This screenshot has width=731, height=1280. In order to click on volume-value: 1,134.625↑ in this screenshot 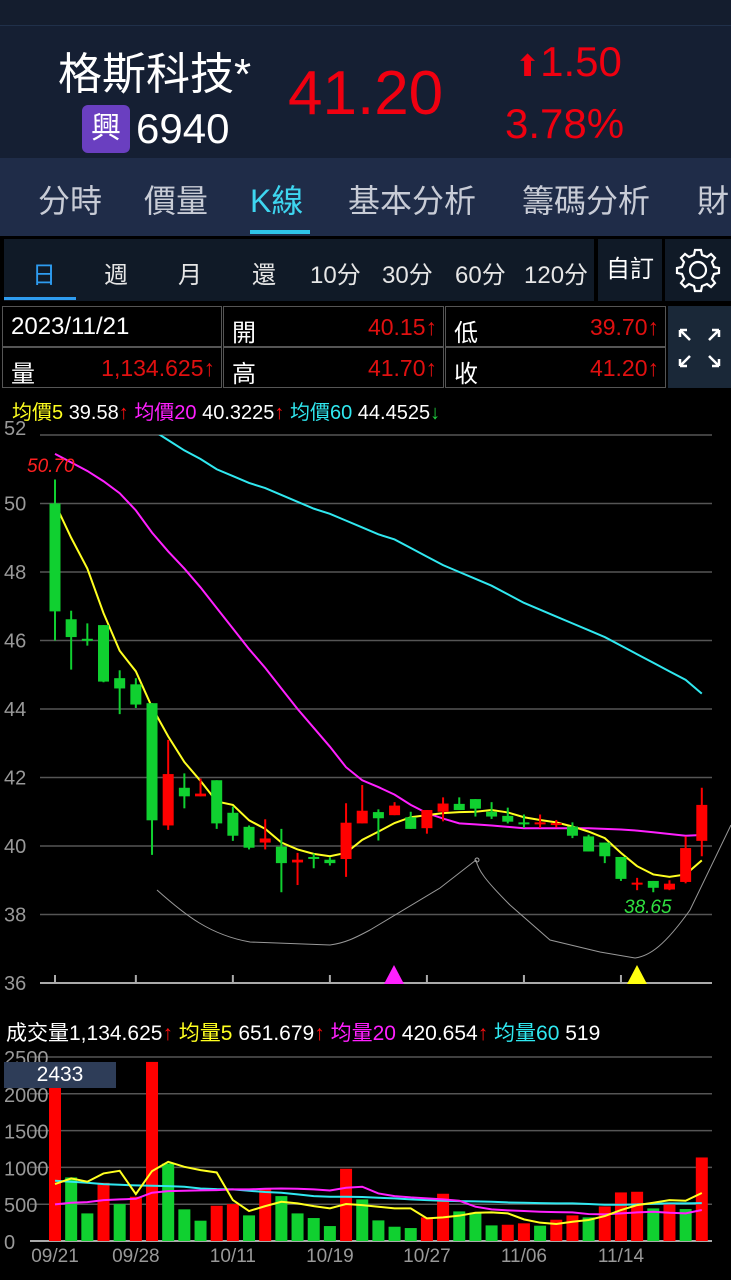, I will do `click(158, 368)`.